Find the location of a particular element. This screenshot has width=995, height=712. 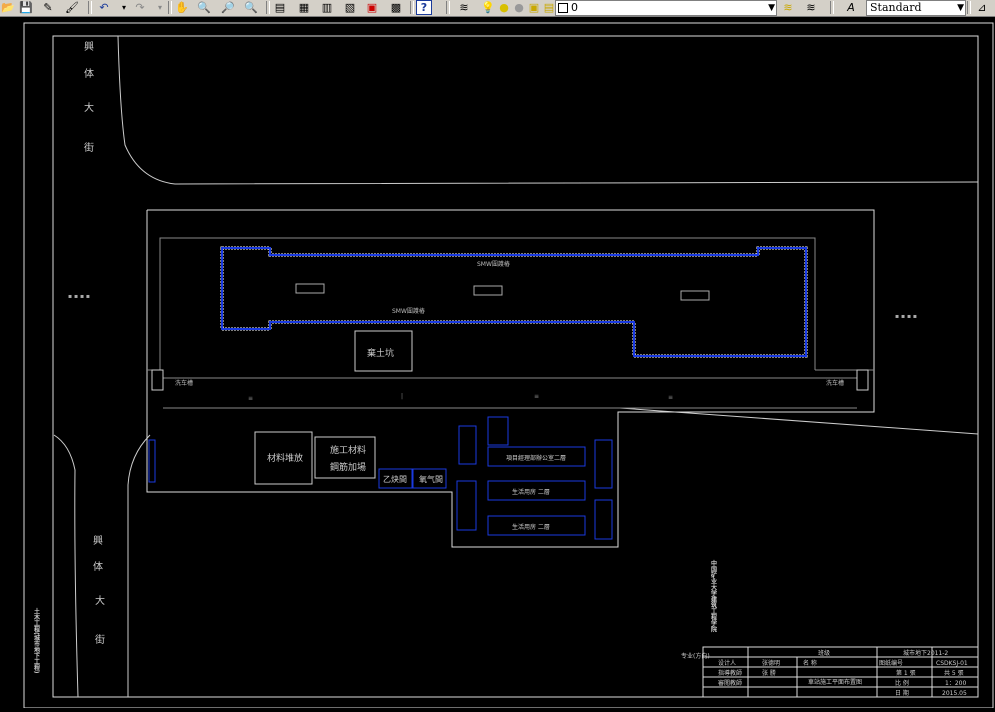

wash-station-right is located at coordinates (862, 380).